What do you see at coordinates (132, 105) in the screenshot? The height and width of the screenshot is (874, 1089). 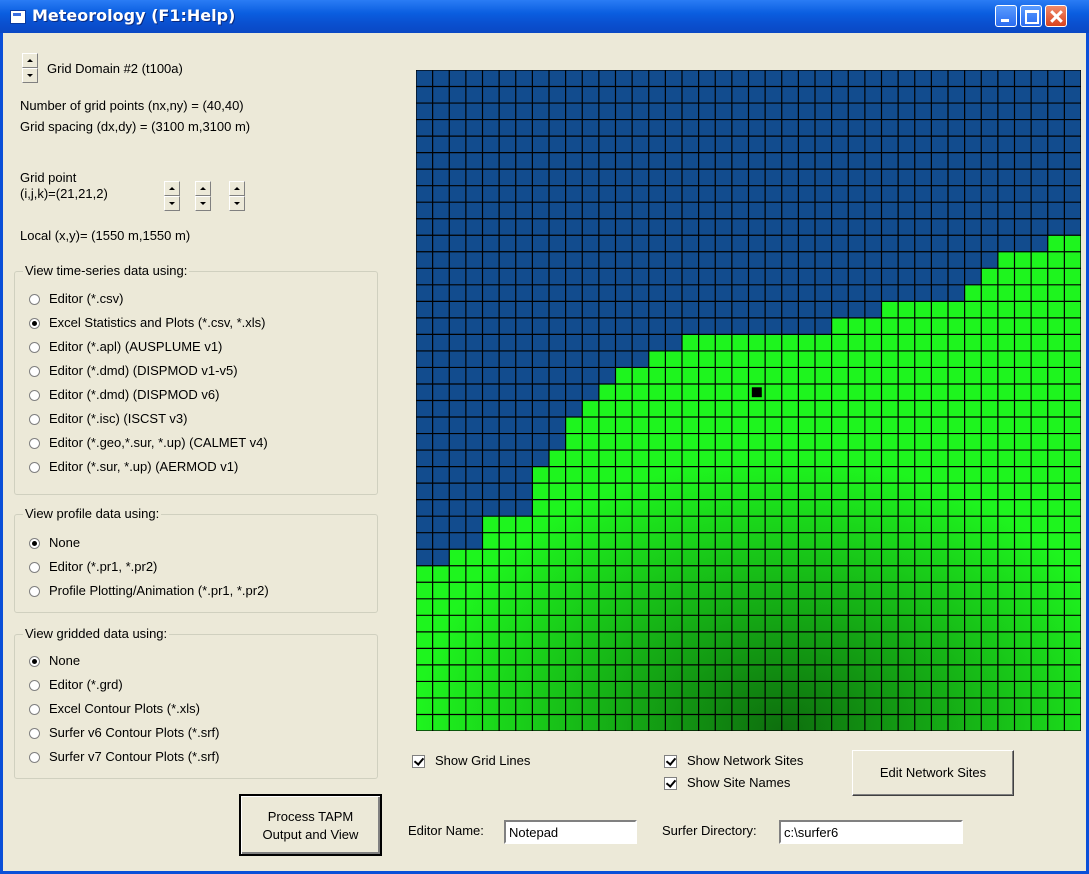 I see `grid-points-text: Number of grid points (nx,ny) = (40,40)` at bounding box center [132, 105].